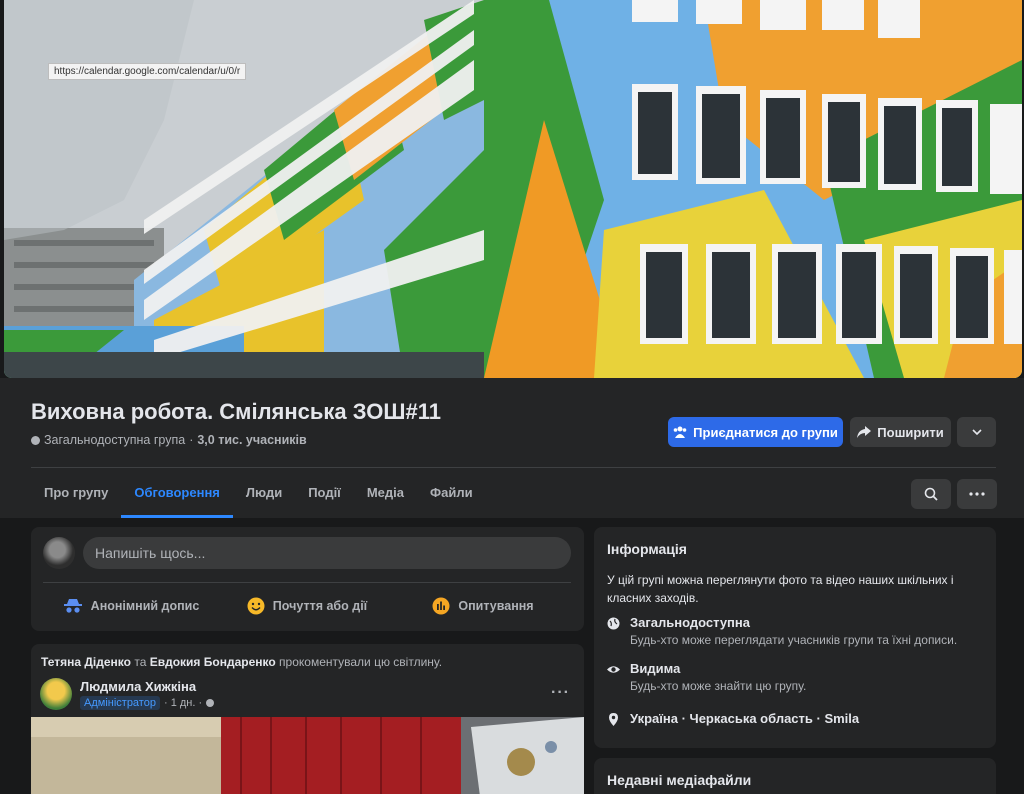 The width and height of the screenshot is (1024, 794). I want to click on visibility-row: Видима Будь-хто може знайти цю групу., so click(706, 677).